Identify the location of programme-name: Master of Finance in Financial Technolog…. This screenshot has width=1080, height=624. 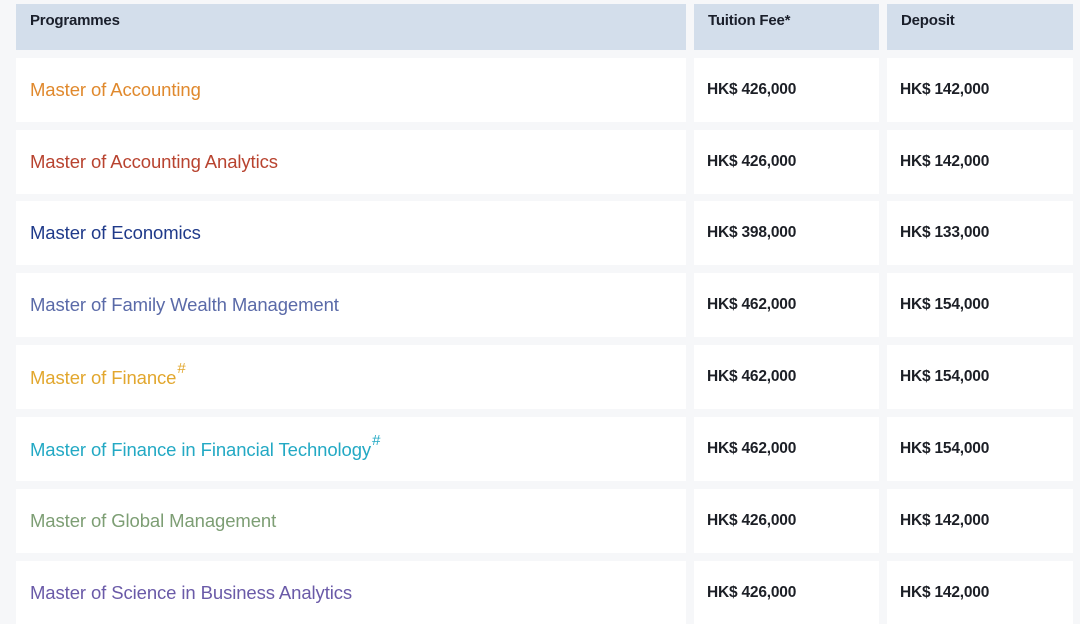
(205, 446).